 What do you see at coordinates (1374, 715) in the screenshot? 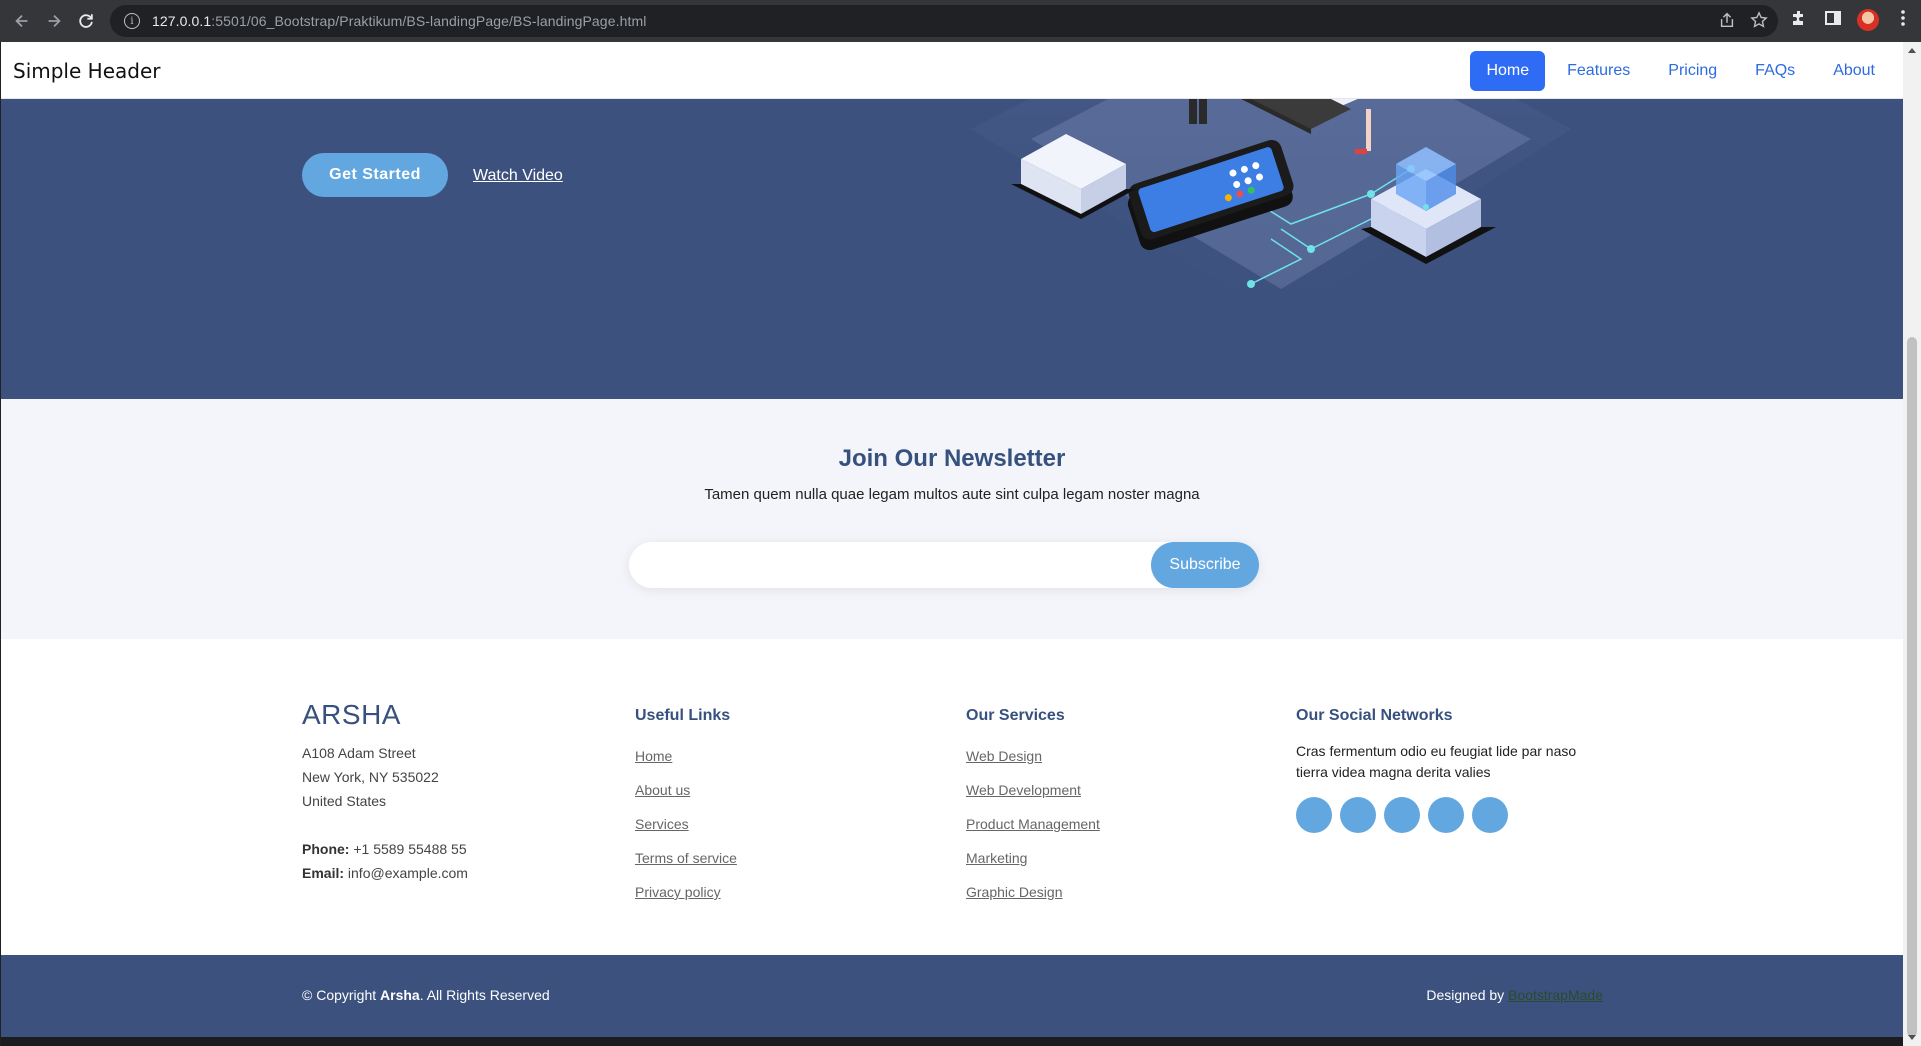
I see `social-heading: Our Social Networks` at bounding box center [1374, 715].